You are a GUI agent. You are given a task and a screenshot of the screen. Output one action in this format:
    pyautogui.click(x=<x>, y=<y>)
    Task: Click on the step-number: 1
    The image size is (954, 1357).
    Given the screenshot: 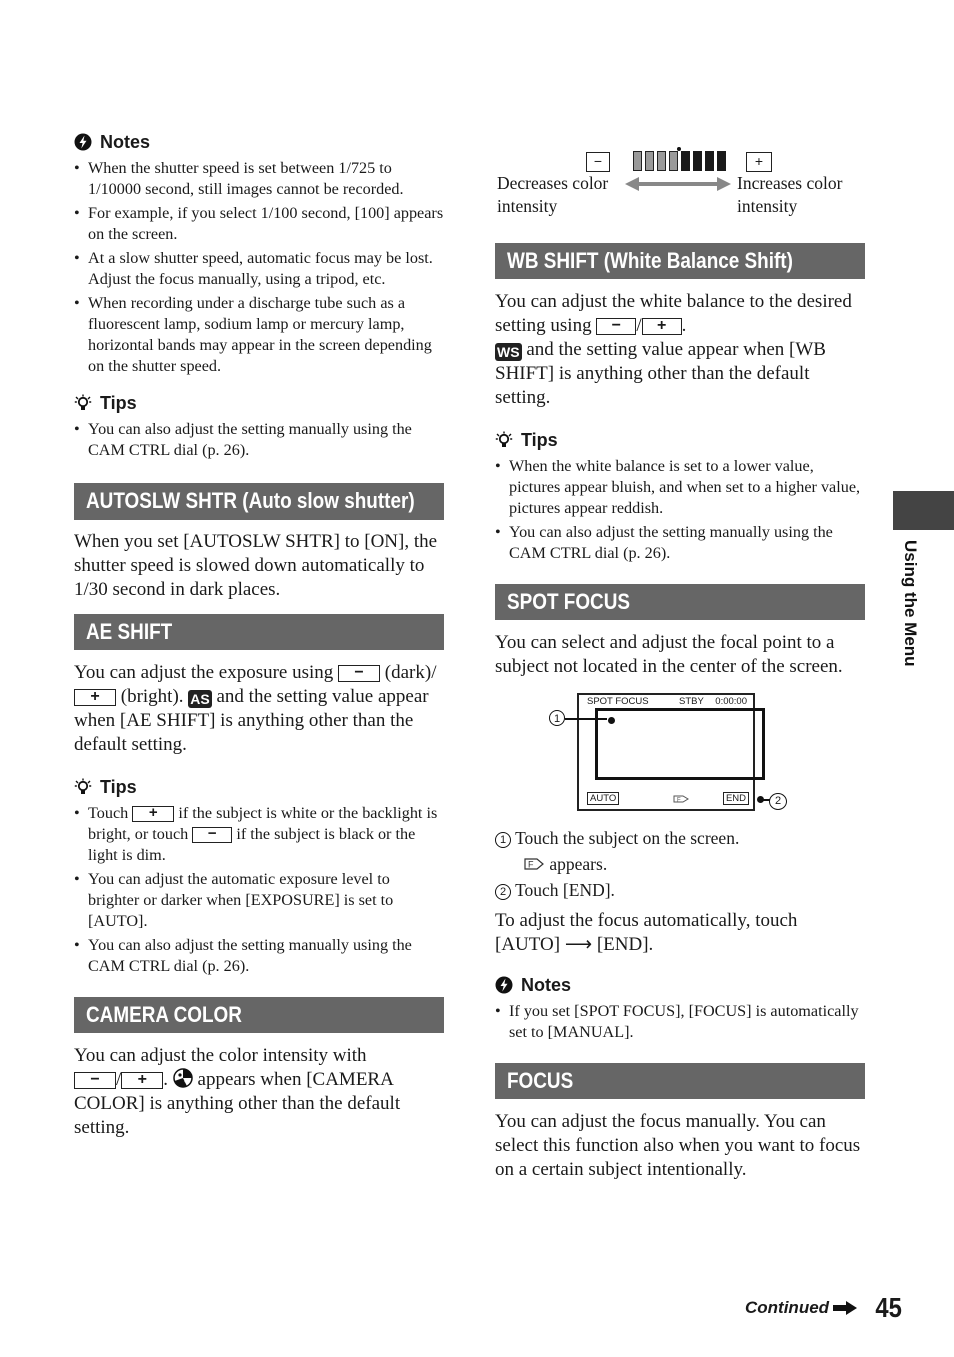 What is the action you would take?
    pyautogui.click(x=503, y=840)
    